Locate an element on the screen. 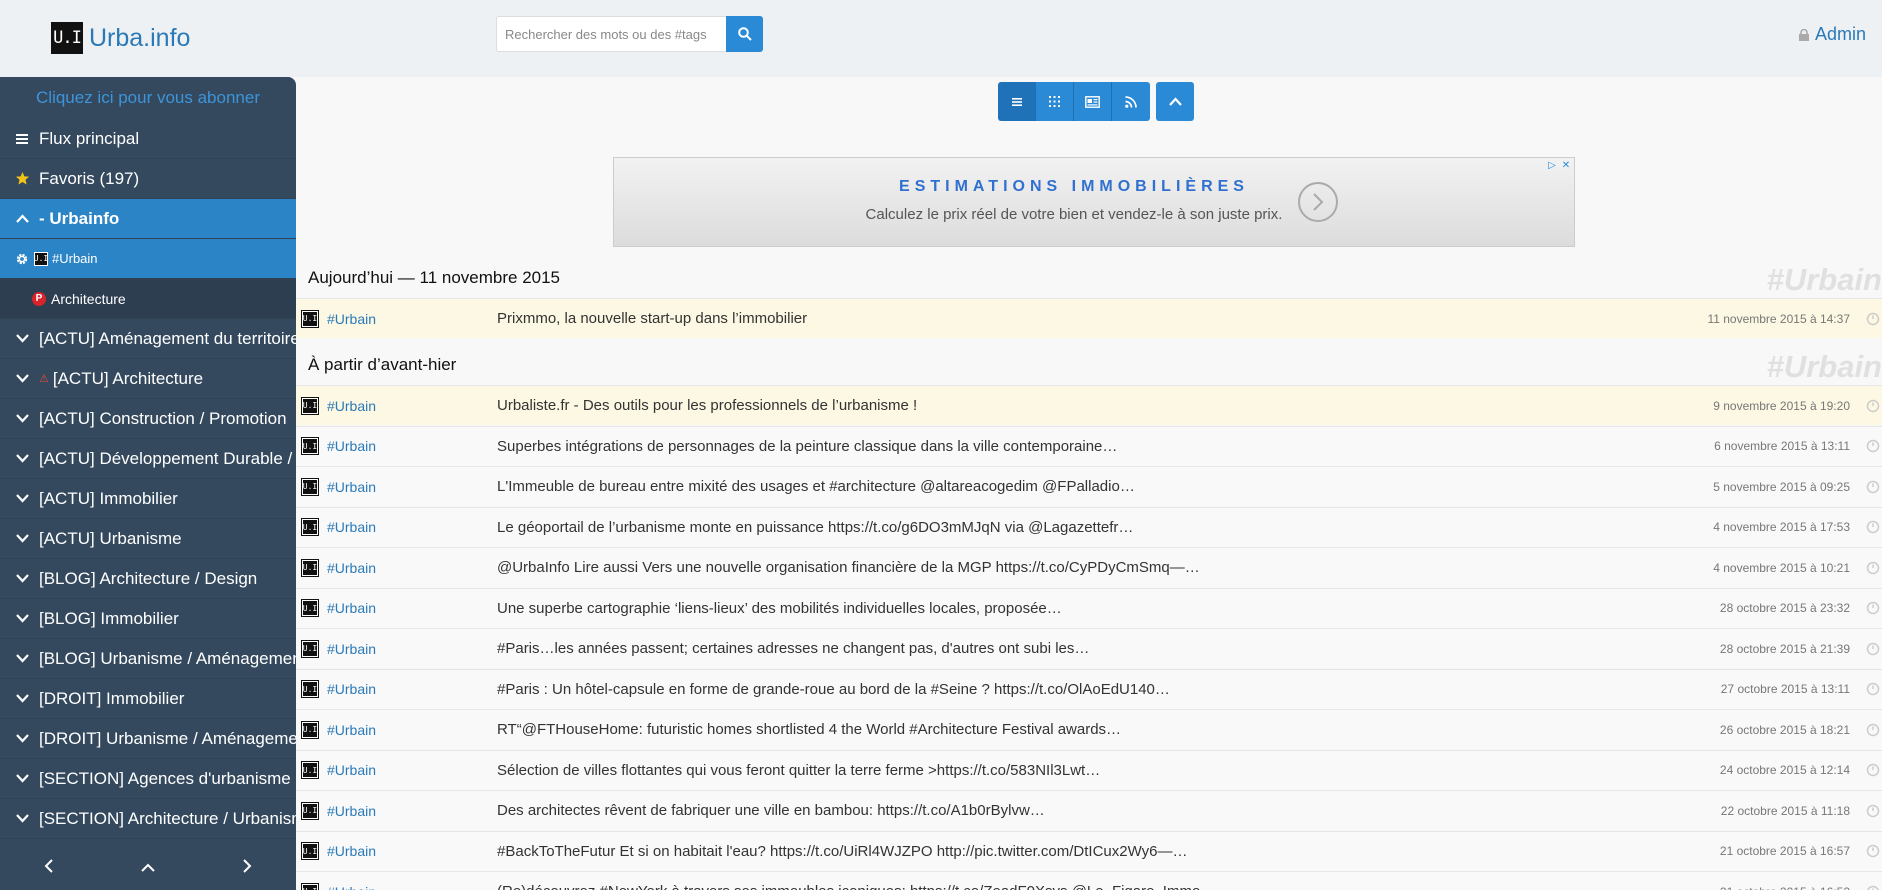  sidebar-category: [DROIT] Immobilier is located at coordinates (148, 699).